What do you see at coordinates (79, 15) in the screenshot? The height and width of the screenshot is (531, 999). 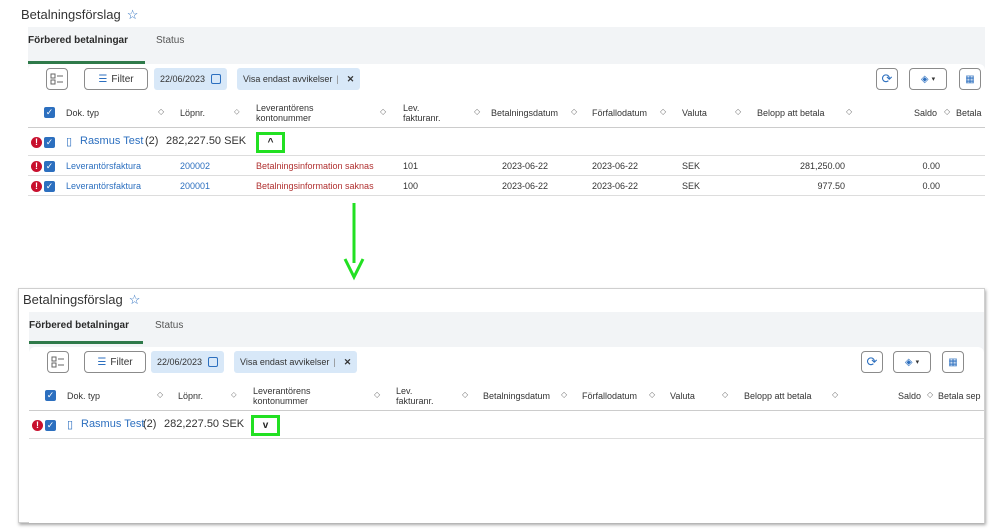 I see `page-title: Betalningsförslag ☆` at bounding box center [79, 15].